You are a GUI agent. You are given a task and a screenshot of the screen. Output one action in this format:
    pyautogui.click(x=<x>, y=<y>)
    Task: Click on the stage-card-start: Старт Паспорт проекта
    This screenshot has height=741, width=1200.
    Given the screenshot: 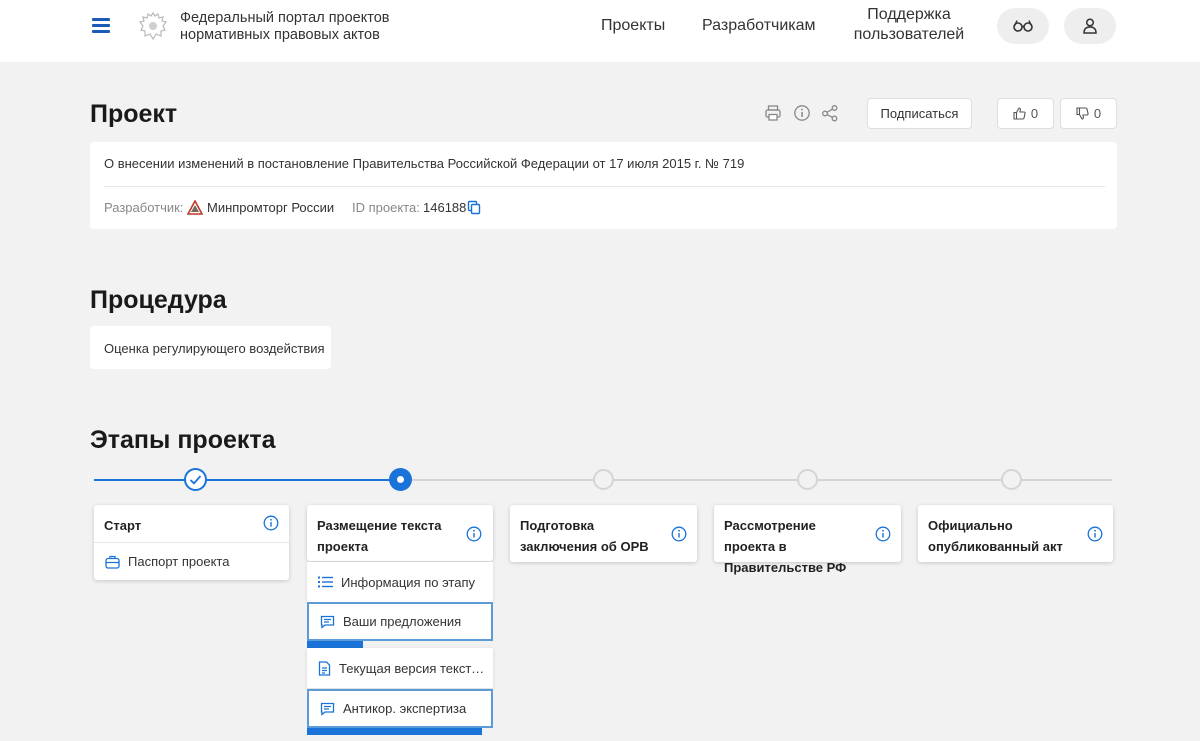 What is the action you would take?
    pyautogui.click(x=191, y=542)
    